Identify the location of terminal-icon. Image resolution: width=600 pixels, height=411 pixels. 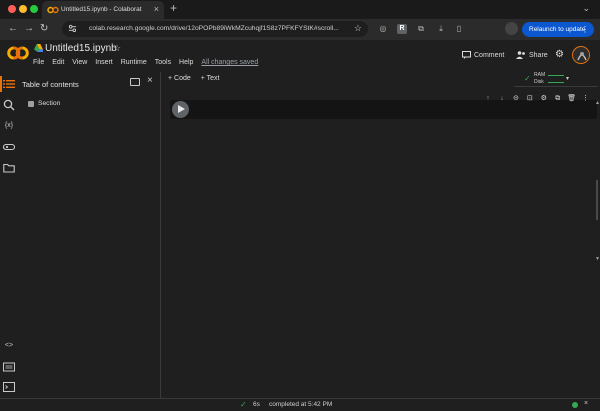
(9, 387).